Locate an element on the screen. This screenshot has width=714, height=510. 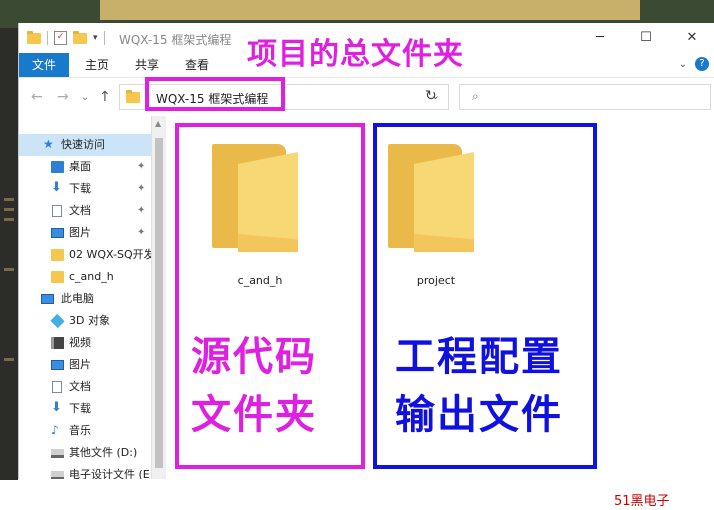
sidebar-scrollbar: ▲ is located at coordinates (158, 297).